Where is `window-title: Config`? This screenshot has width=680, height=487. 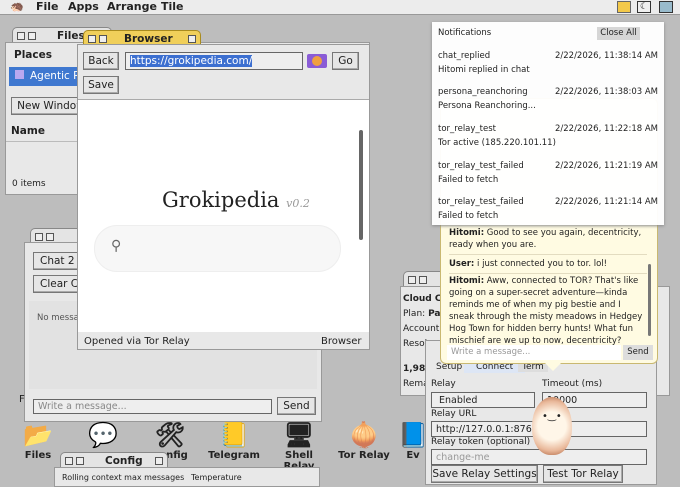 window-title: Config is located at coordinates (124, 460).